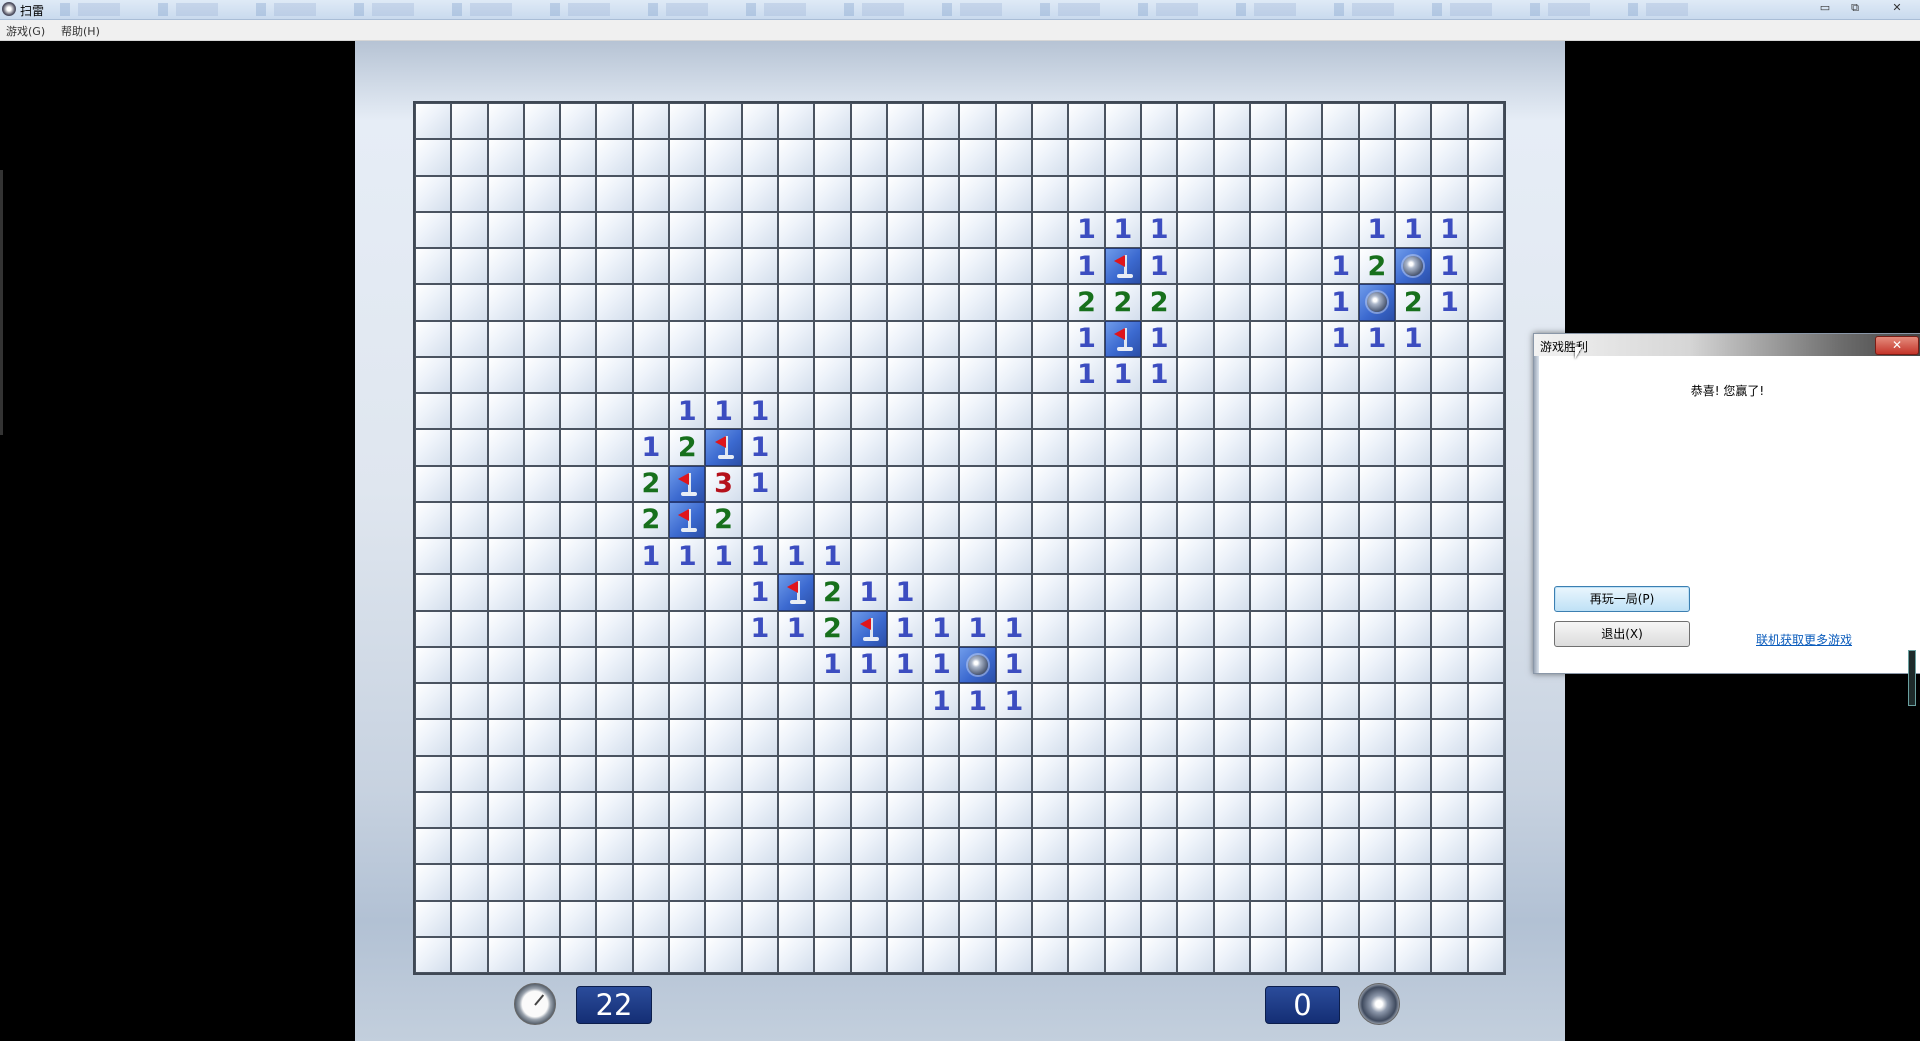 This screenshot has width=1920, height=1041. I want to click on more-games-link: 联机获取更多游戏, so click(1804, 639).